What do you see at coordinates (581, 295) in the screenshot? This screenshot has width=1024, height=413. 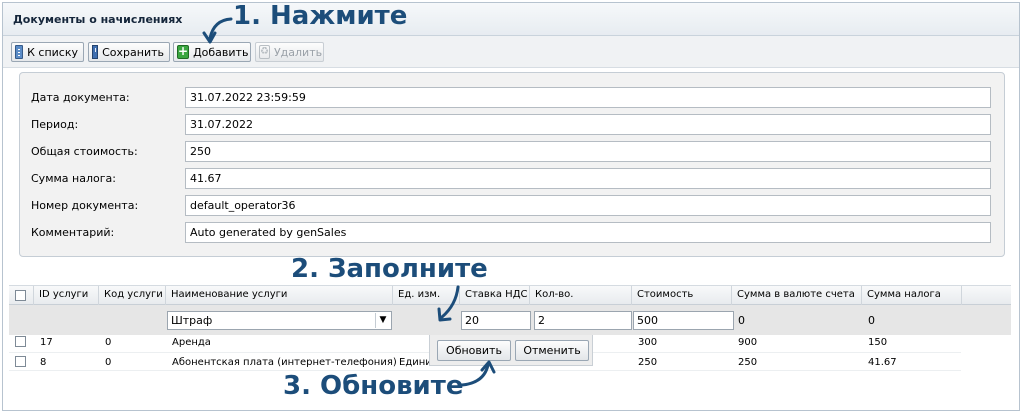 I see `col-qty: Кол-во.` at bounding box center [581, 295].